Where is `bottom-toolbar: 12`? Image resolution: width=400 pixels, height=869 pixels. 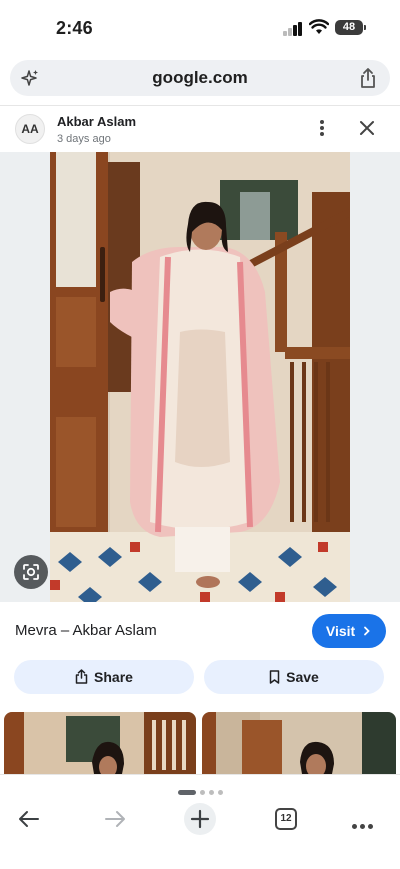 bottom-toolbar: 12 is located at coordinates (200, 821).